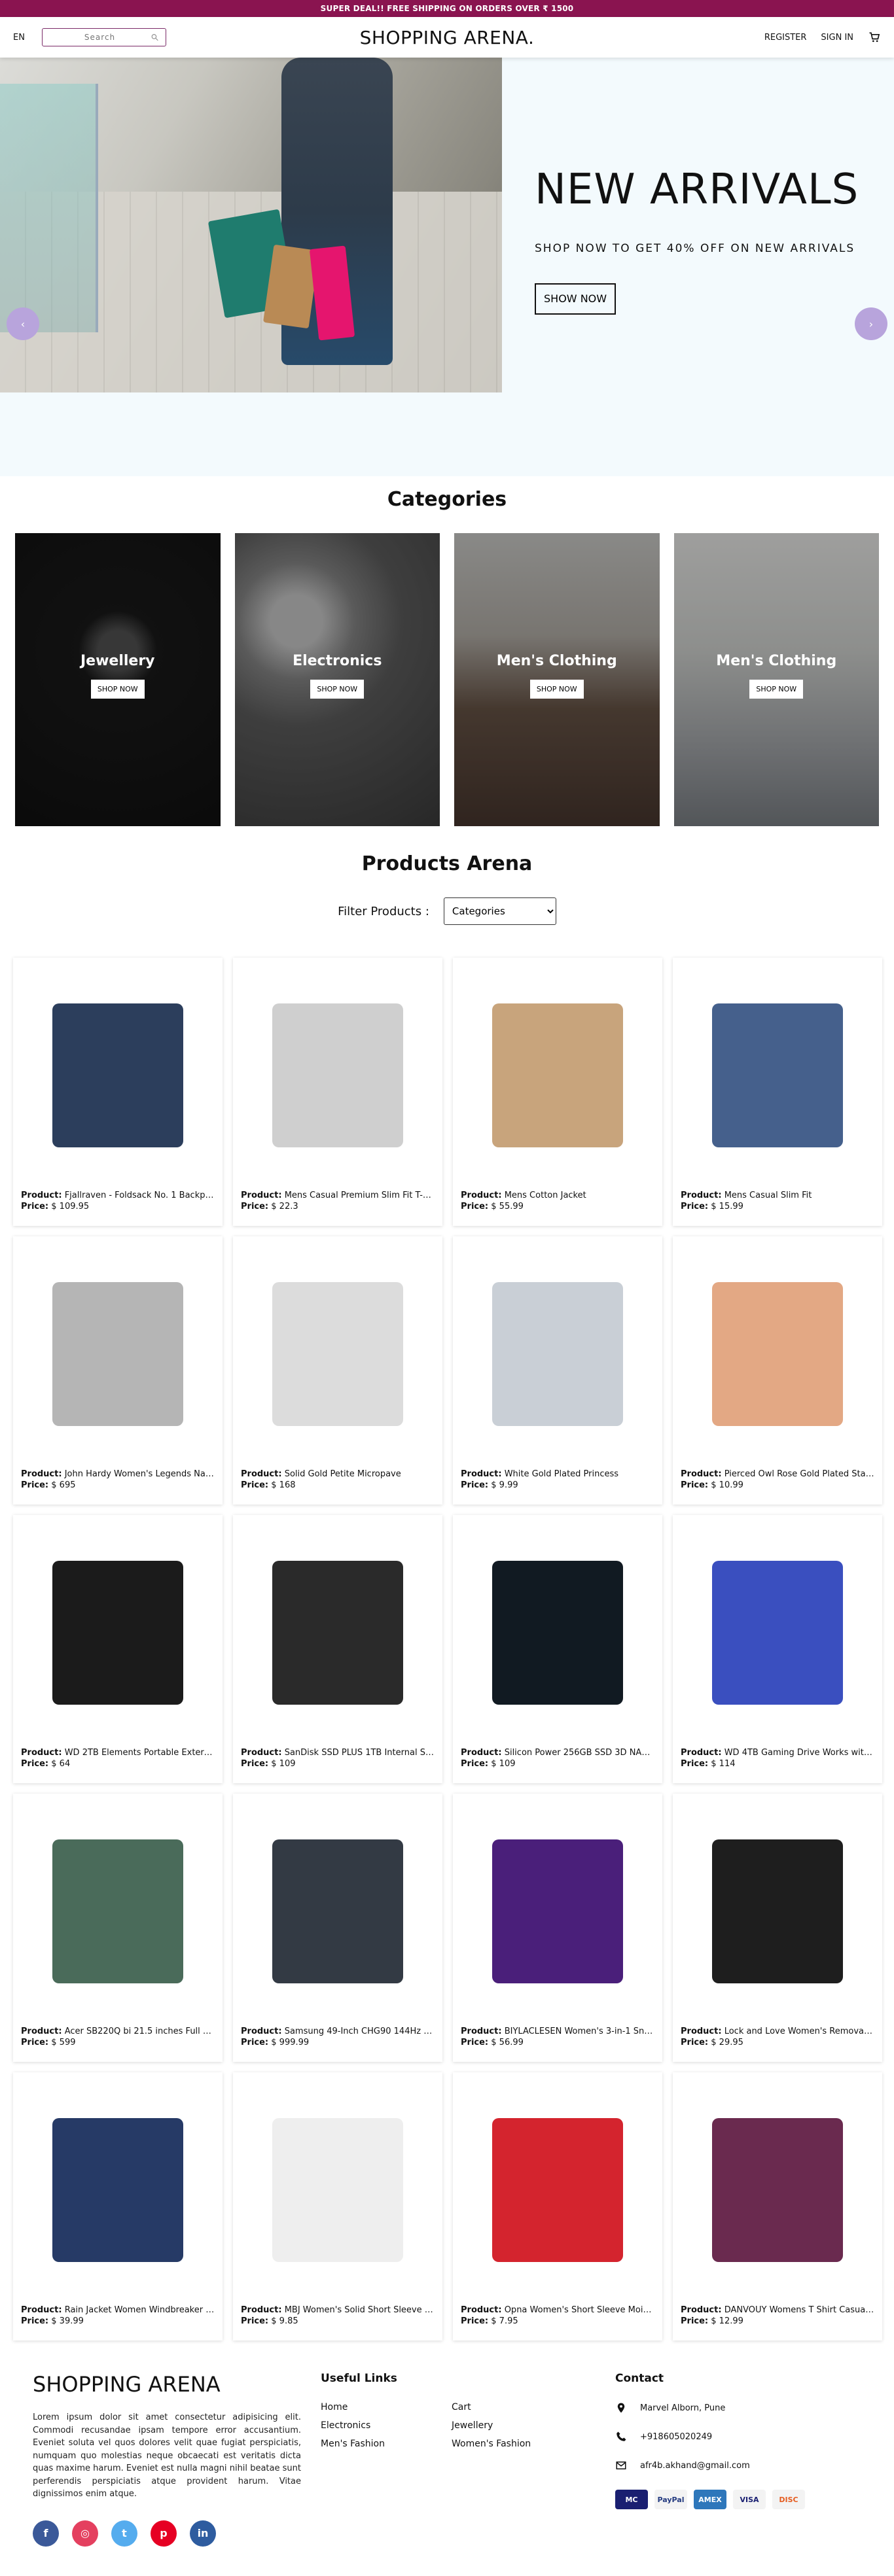 The image size is (894, 2576). What do you see at coordinates (576, 299) in the screenshot?
I see `hero-cta-button: SHOW NOW` at bounding box center [576, 299].